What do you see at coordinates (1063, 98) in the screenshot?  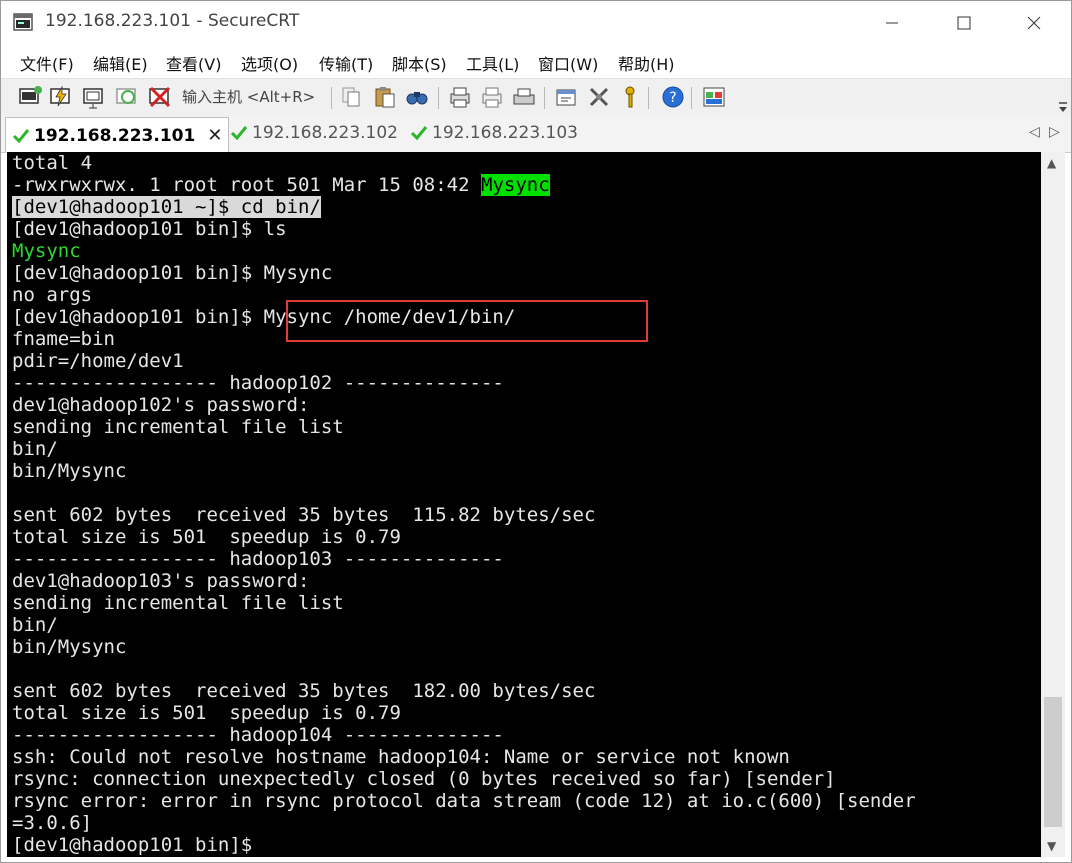 I see `toolbar-overflow-icon` at bounding box center [1063, 98].